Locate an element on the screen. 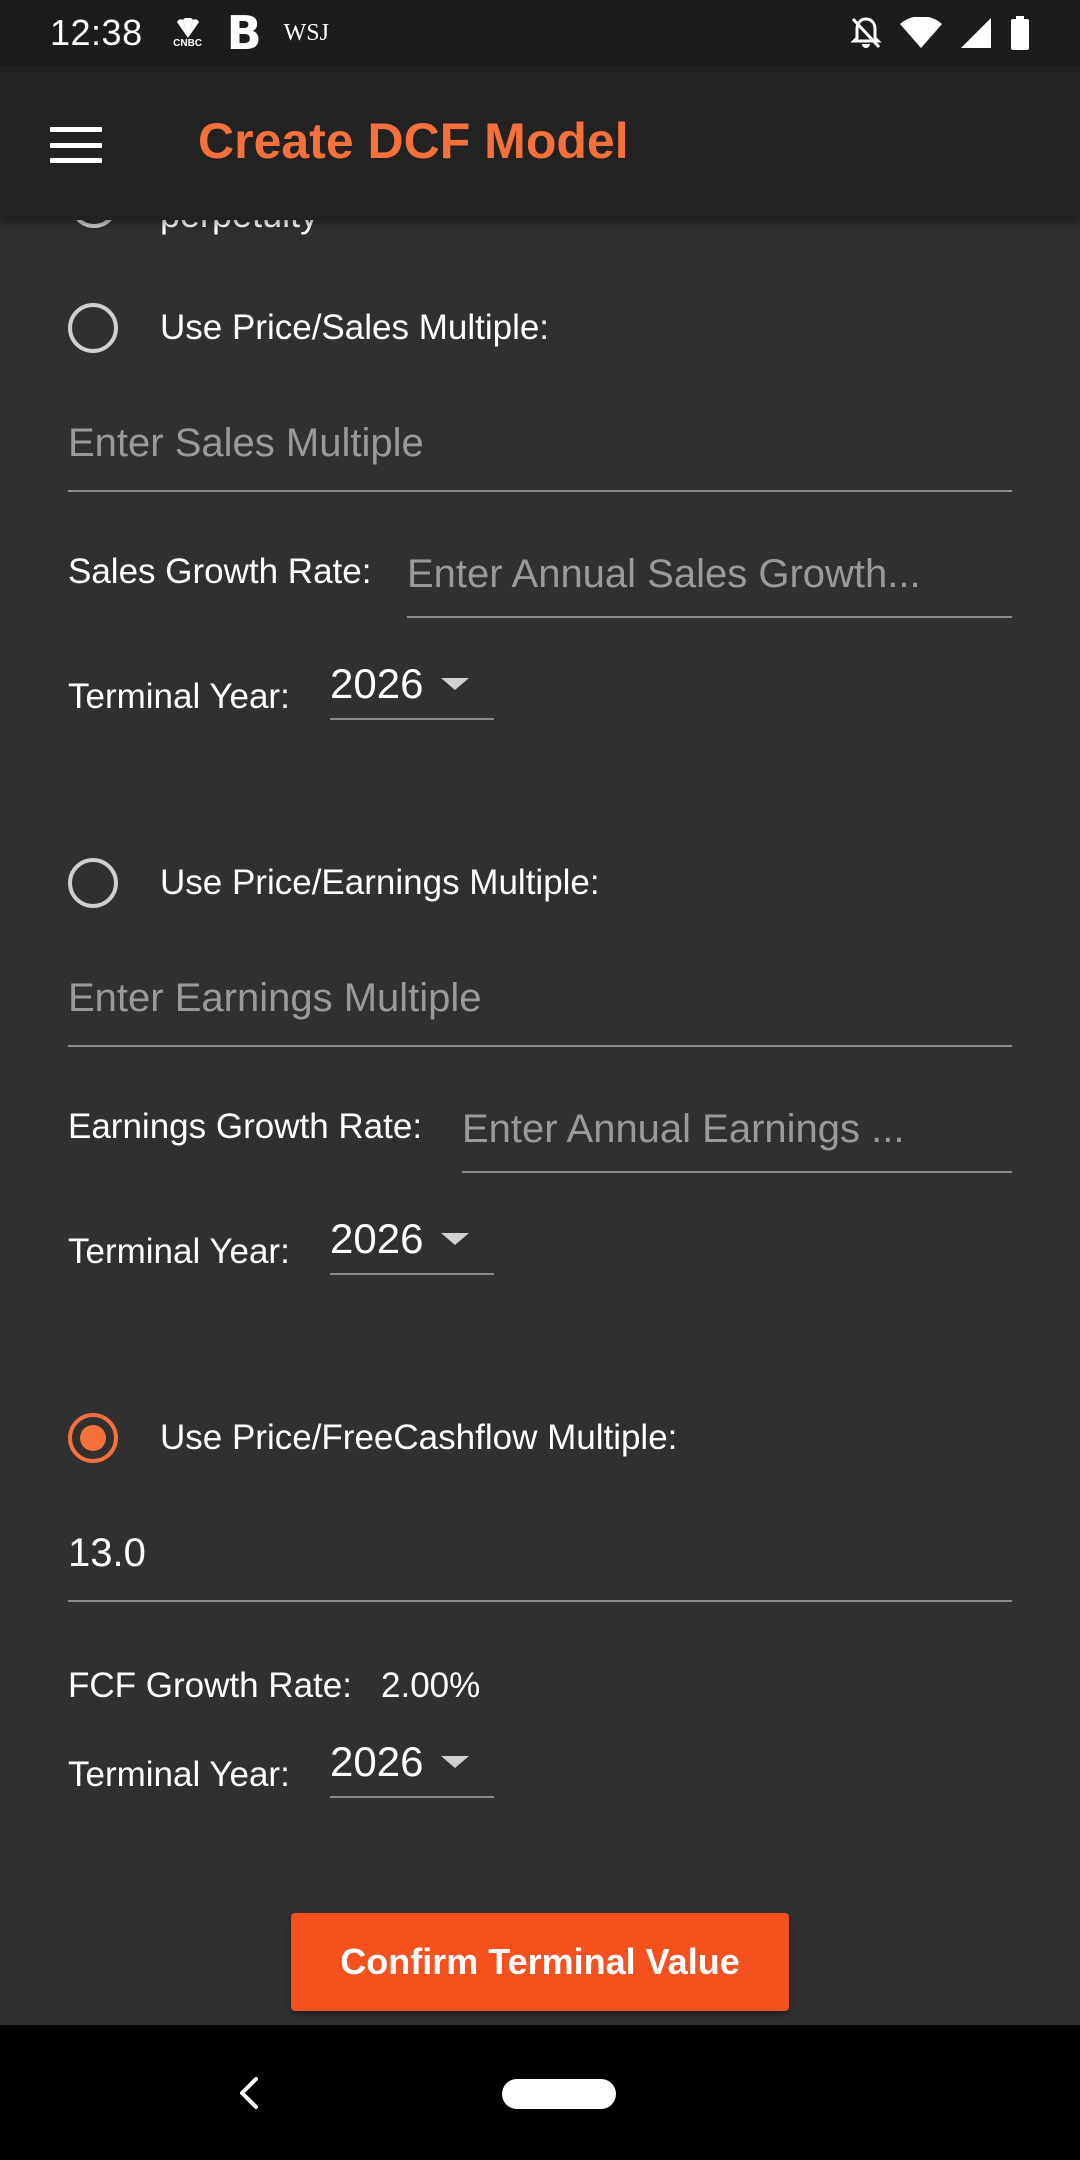 Image resolution: width=1080 pixels, height=2160 pixels. wsj-icon: WSJ is located at coordinates (306, 32).